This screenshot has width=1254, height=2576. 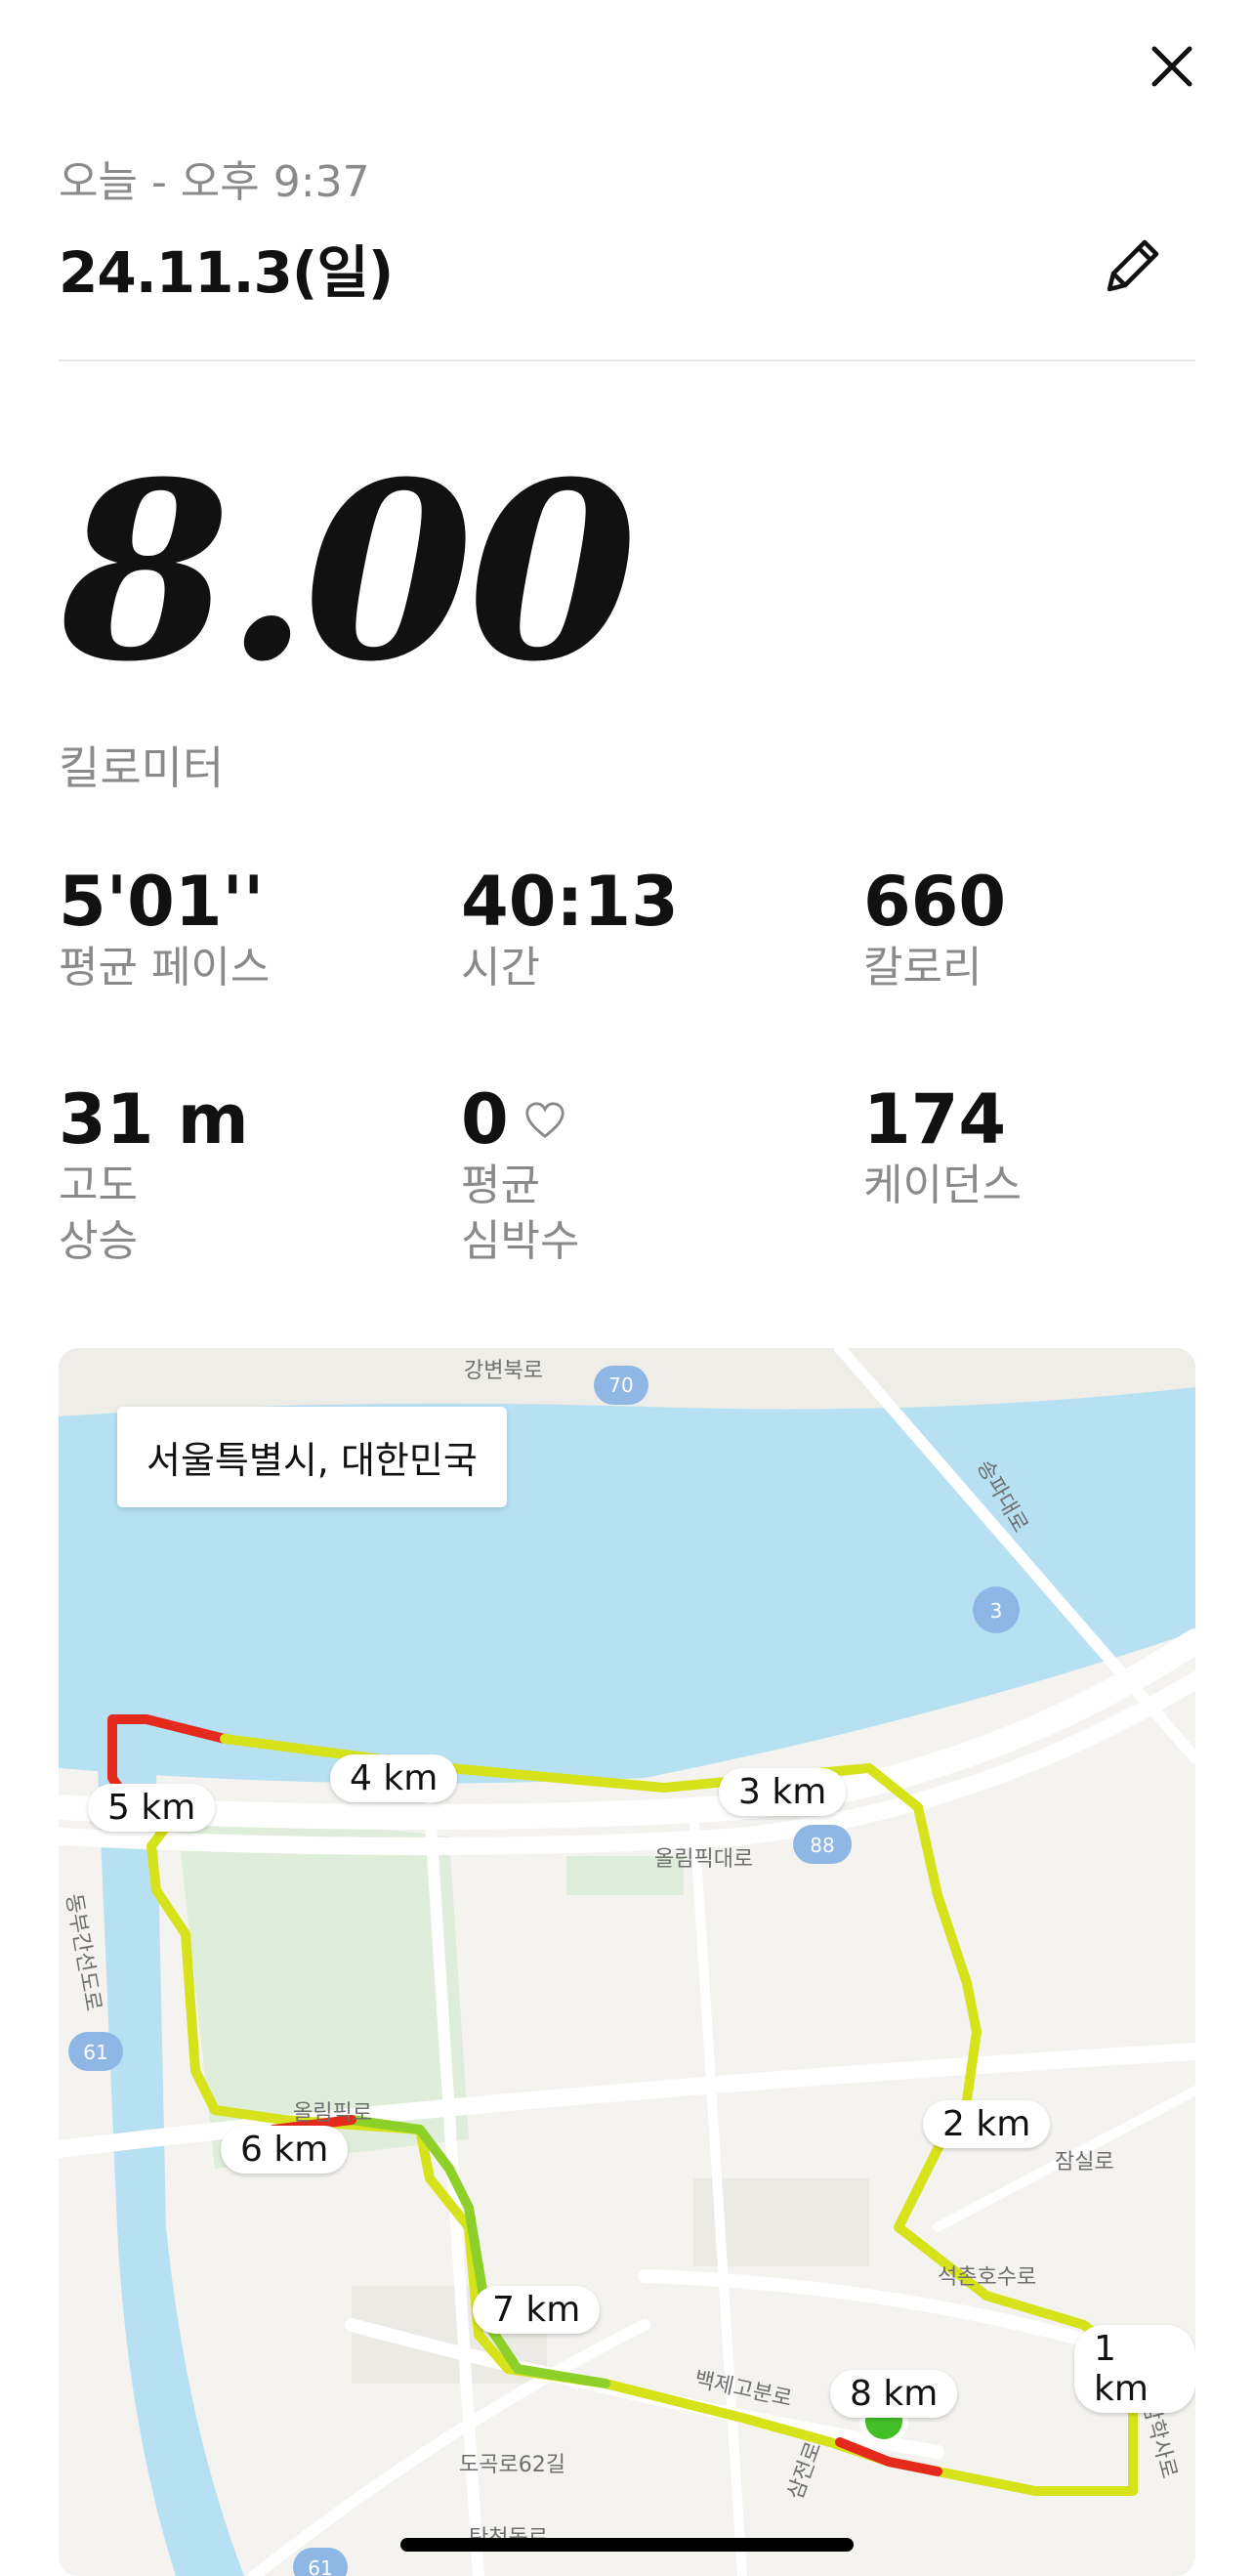 I want to click on stat-time: 40:13 시간, so click(x=570, y=930).